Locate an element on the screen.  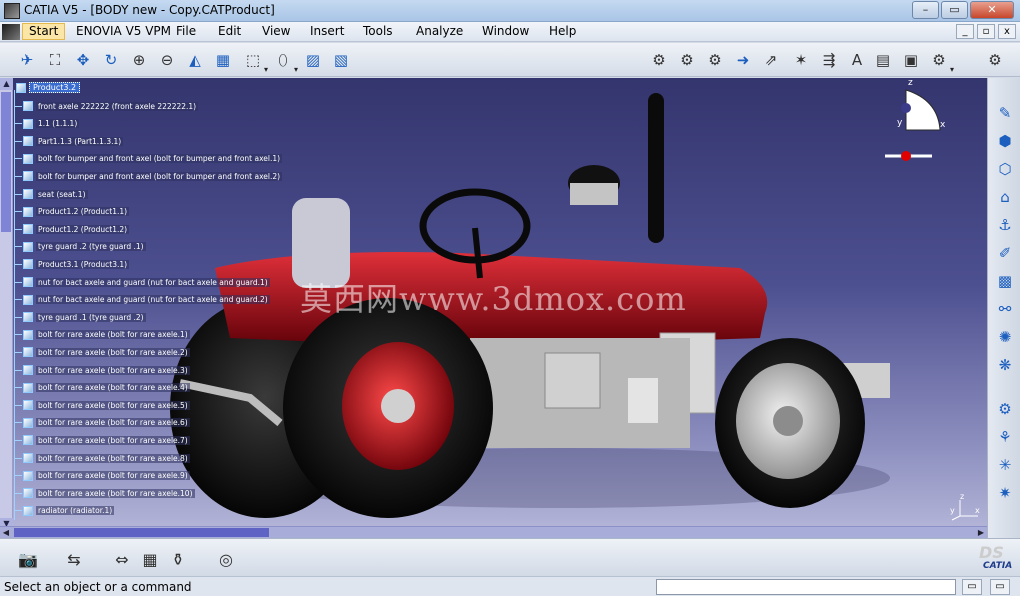
engine-filter is located at coordinates (643, 400).